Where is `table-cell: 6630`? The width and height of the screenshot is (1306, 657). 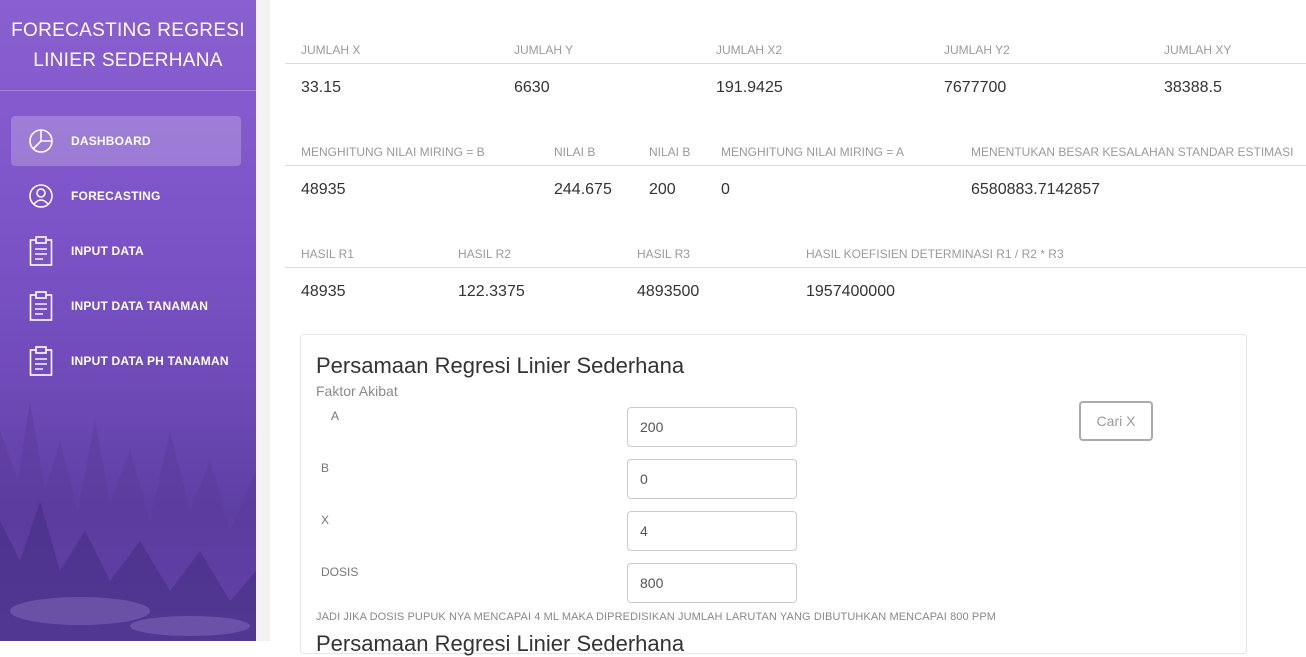
table-cell: 6630 is located at coordinates (532, 87).